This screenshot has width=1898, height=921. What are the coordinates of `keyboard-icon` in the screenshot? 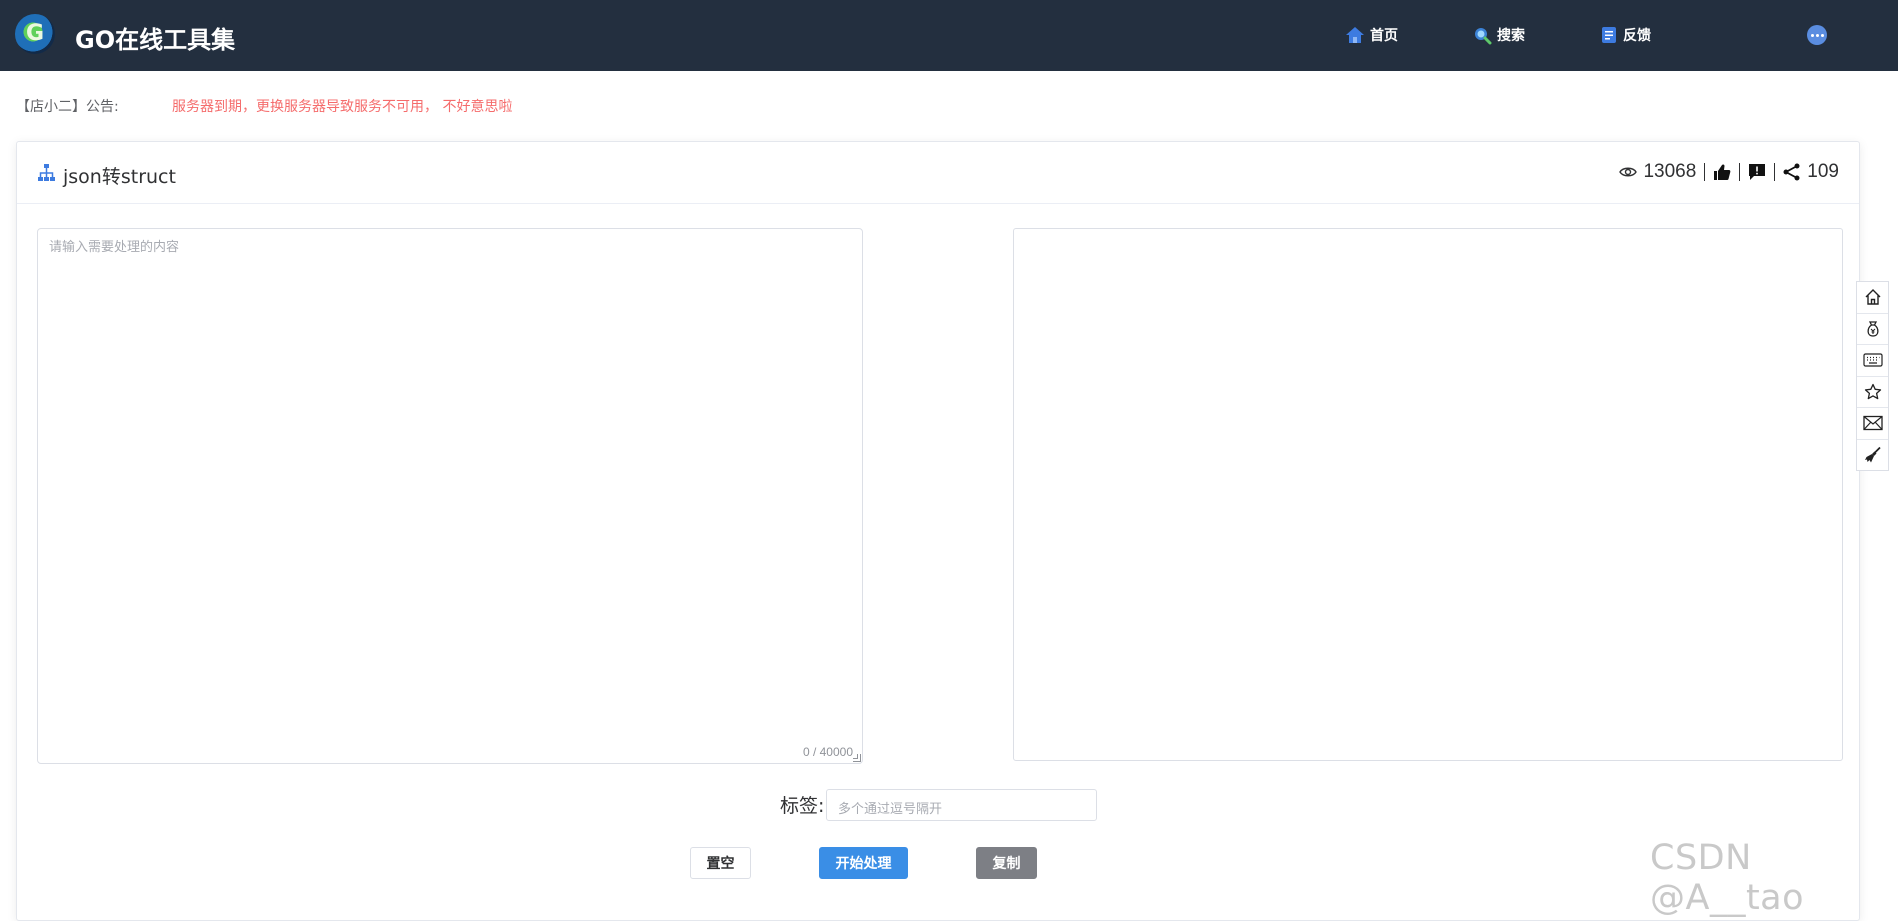 It's located at (1872, 360).